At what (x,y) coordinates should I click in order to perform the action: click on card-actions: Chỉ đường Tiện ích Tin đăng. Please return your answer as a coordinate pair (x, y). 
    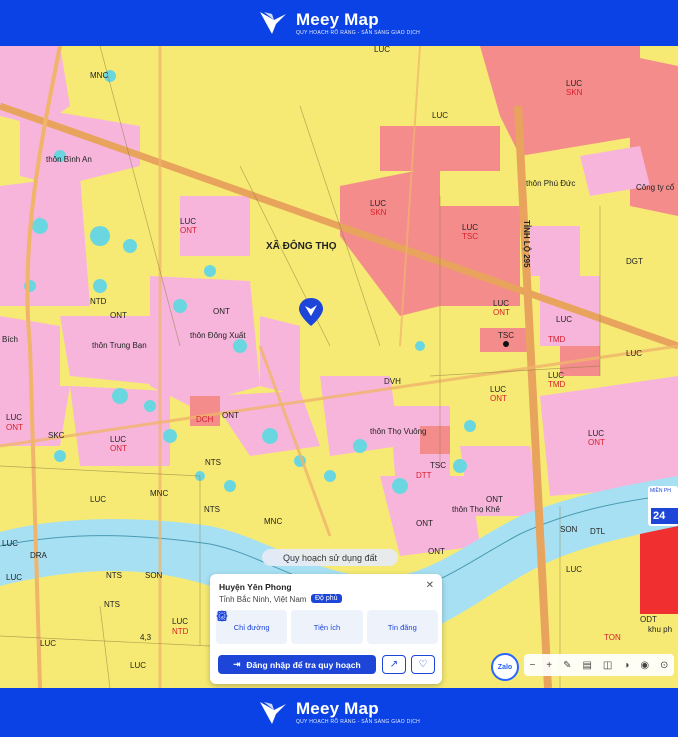
    Looking at the image, I should click on (327, 627).